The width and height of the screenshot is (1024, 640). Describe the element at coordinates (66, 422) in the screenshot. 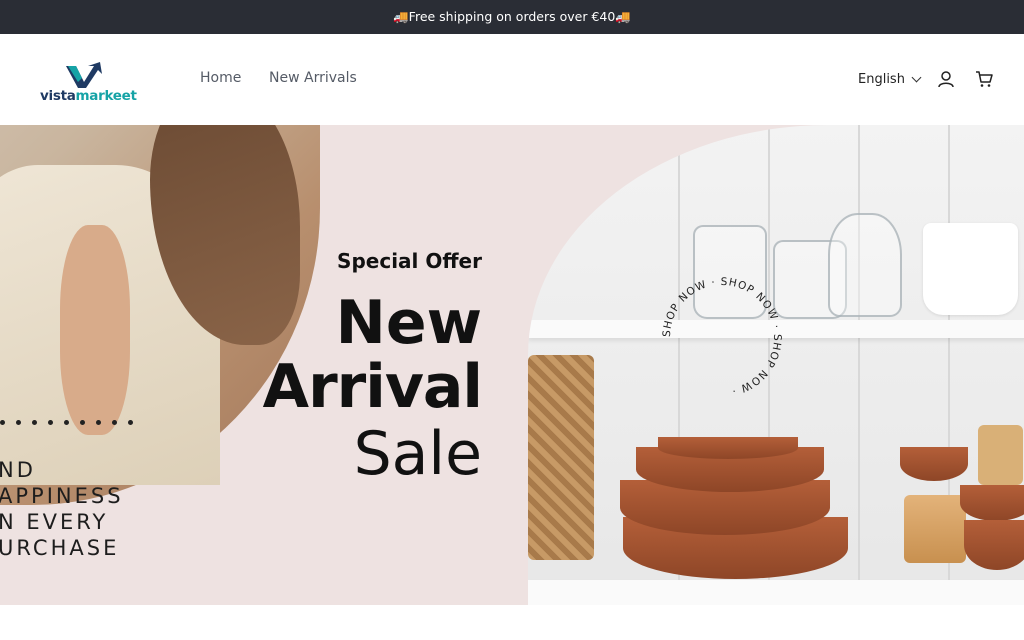

I see `decorative-dots` at that location.